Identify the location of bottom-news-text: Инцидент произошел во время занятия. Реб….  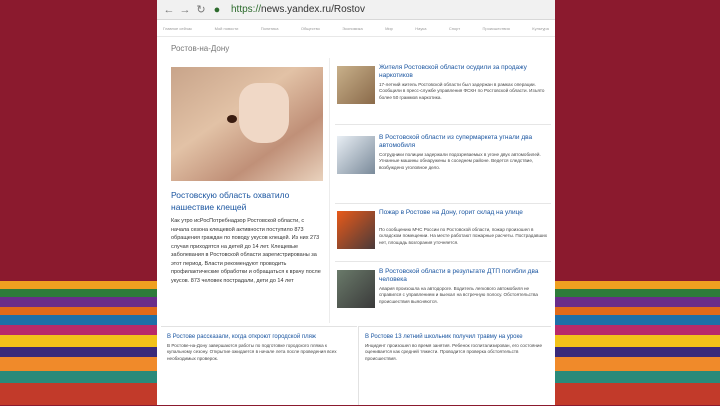
(454, 352).